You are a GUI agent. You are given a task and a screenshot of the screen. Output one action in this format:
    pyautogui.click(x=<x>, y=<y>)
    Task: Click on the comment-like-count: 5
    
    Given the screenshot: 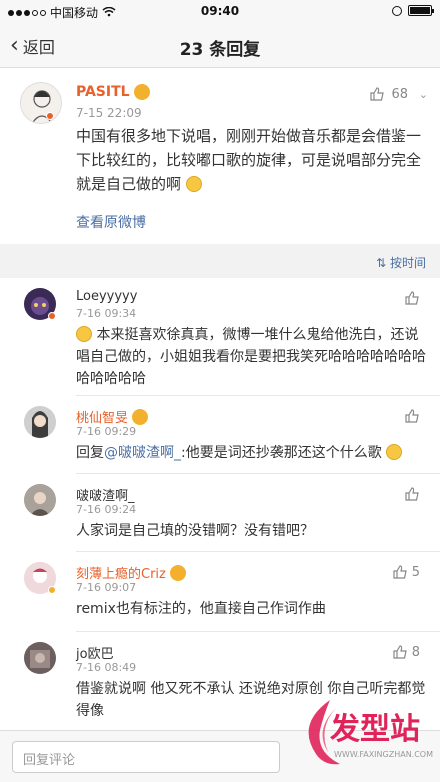 What is the action you would take?
    pyautogui.click(x=415, y=572)
    